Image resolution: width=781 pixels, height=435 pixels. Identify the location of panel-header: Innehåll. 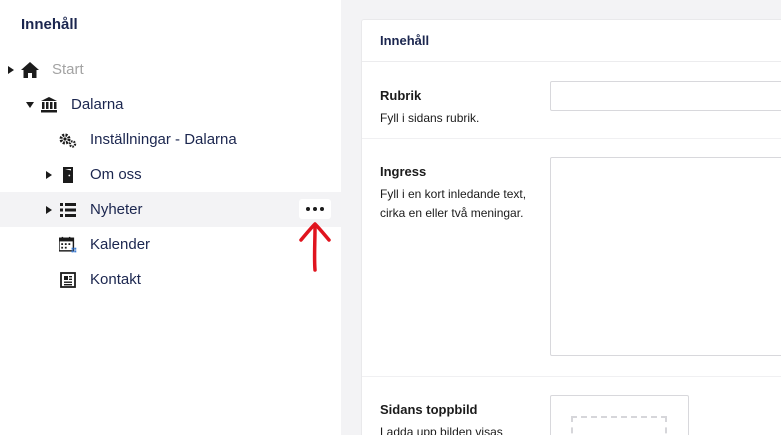
(571, 41).